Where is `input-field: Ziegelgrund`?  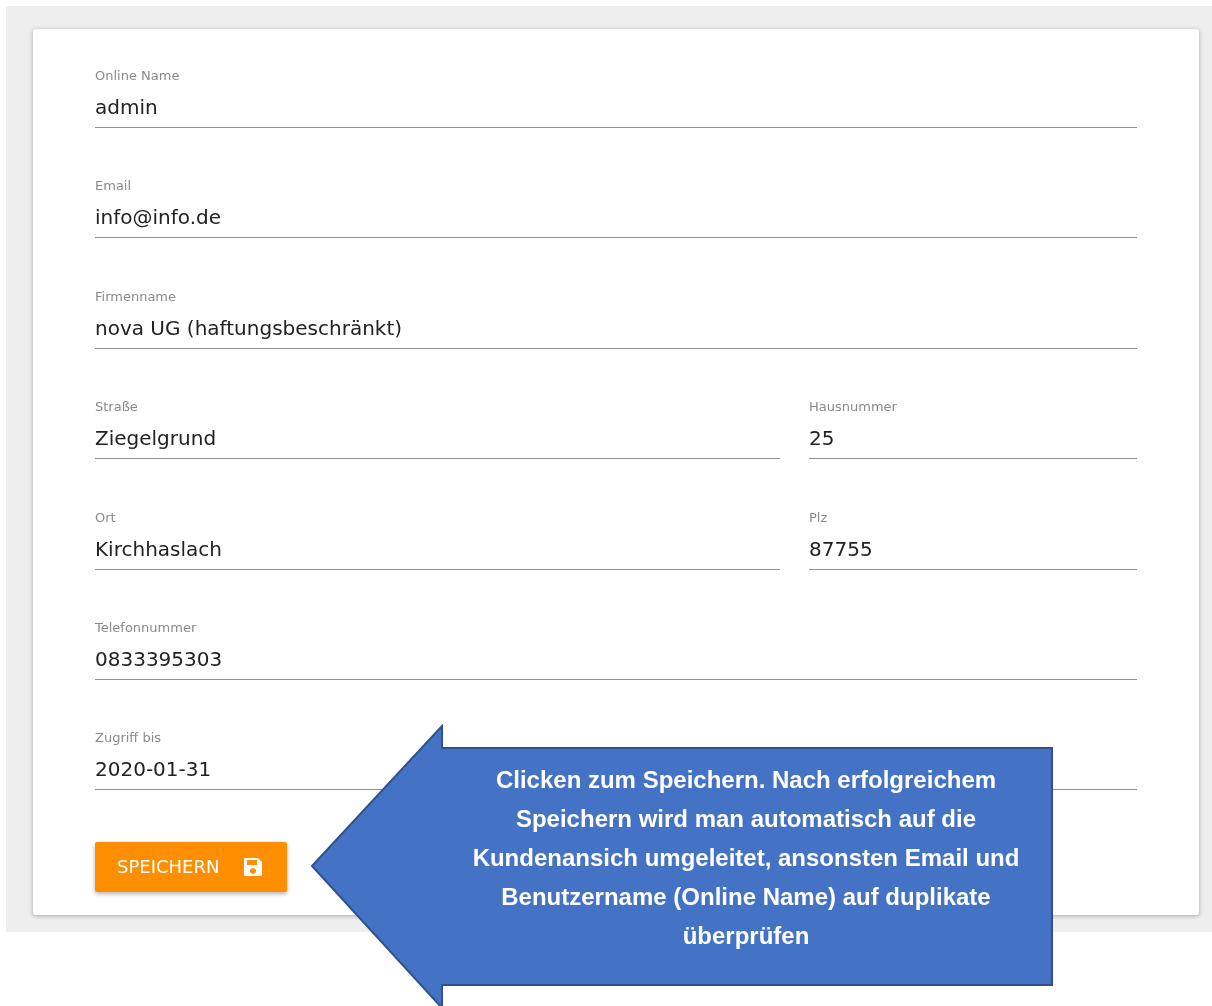 input-field: Ziegelgrund is located at coordinates (437, 438).